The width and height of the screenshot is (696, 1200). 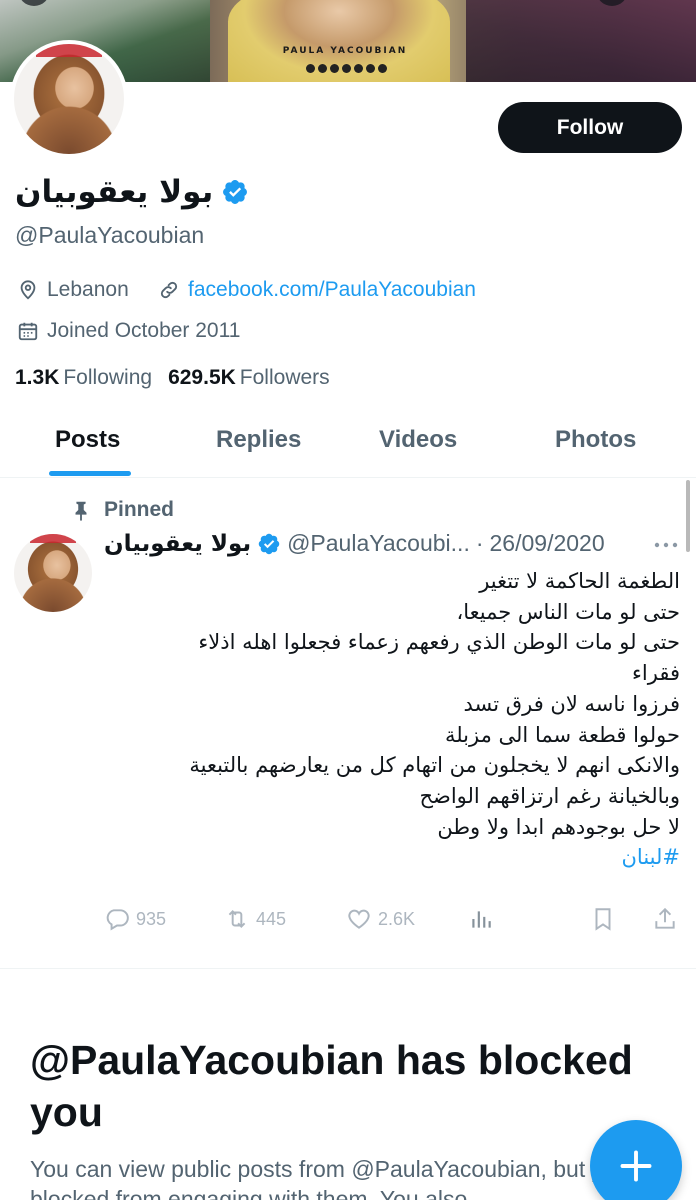 I want to click on follow-counts: 1.3K Following 629.5K Followers, so click(x=172, y=378).